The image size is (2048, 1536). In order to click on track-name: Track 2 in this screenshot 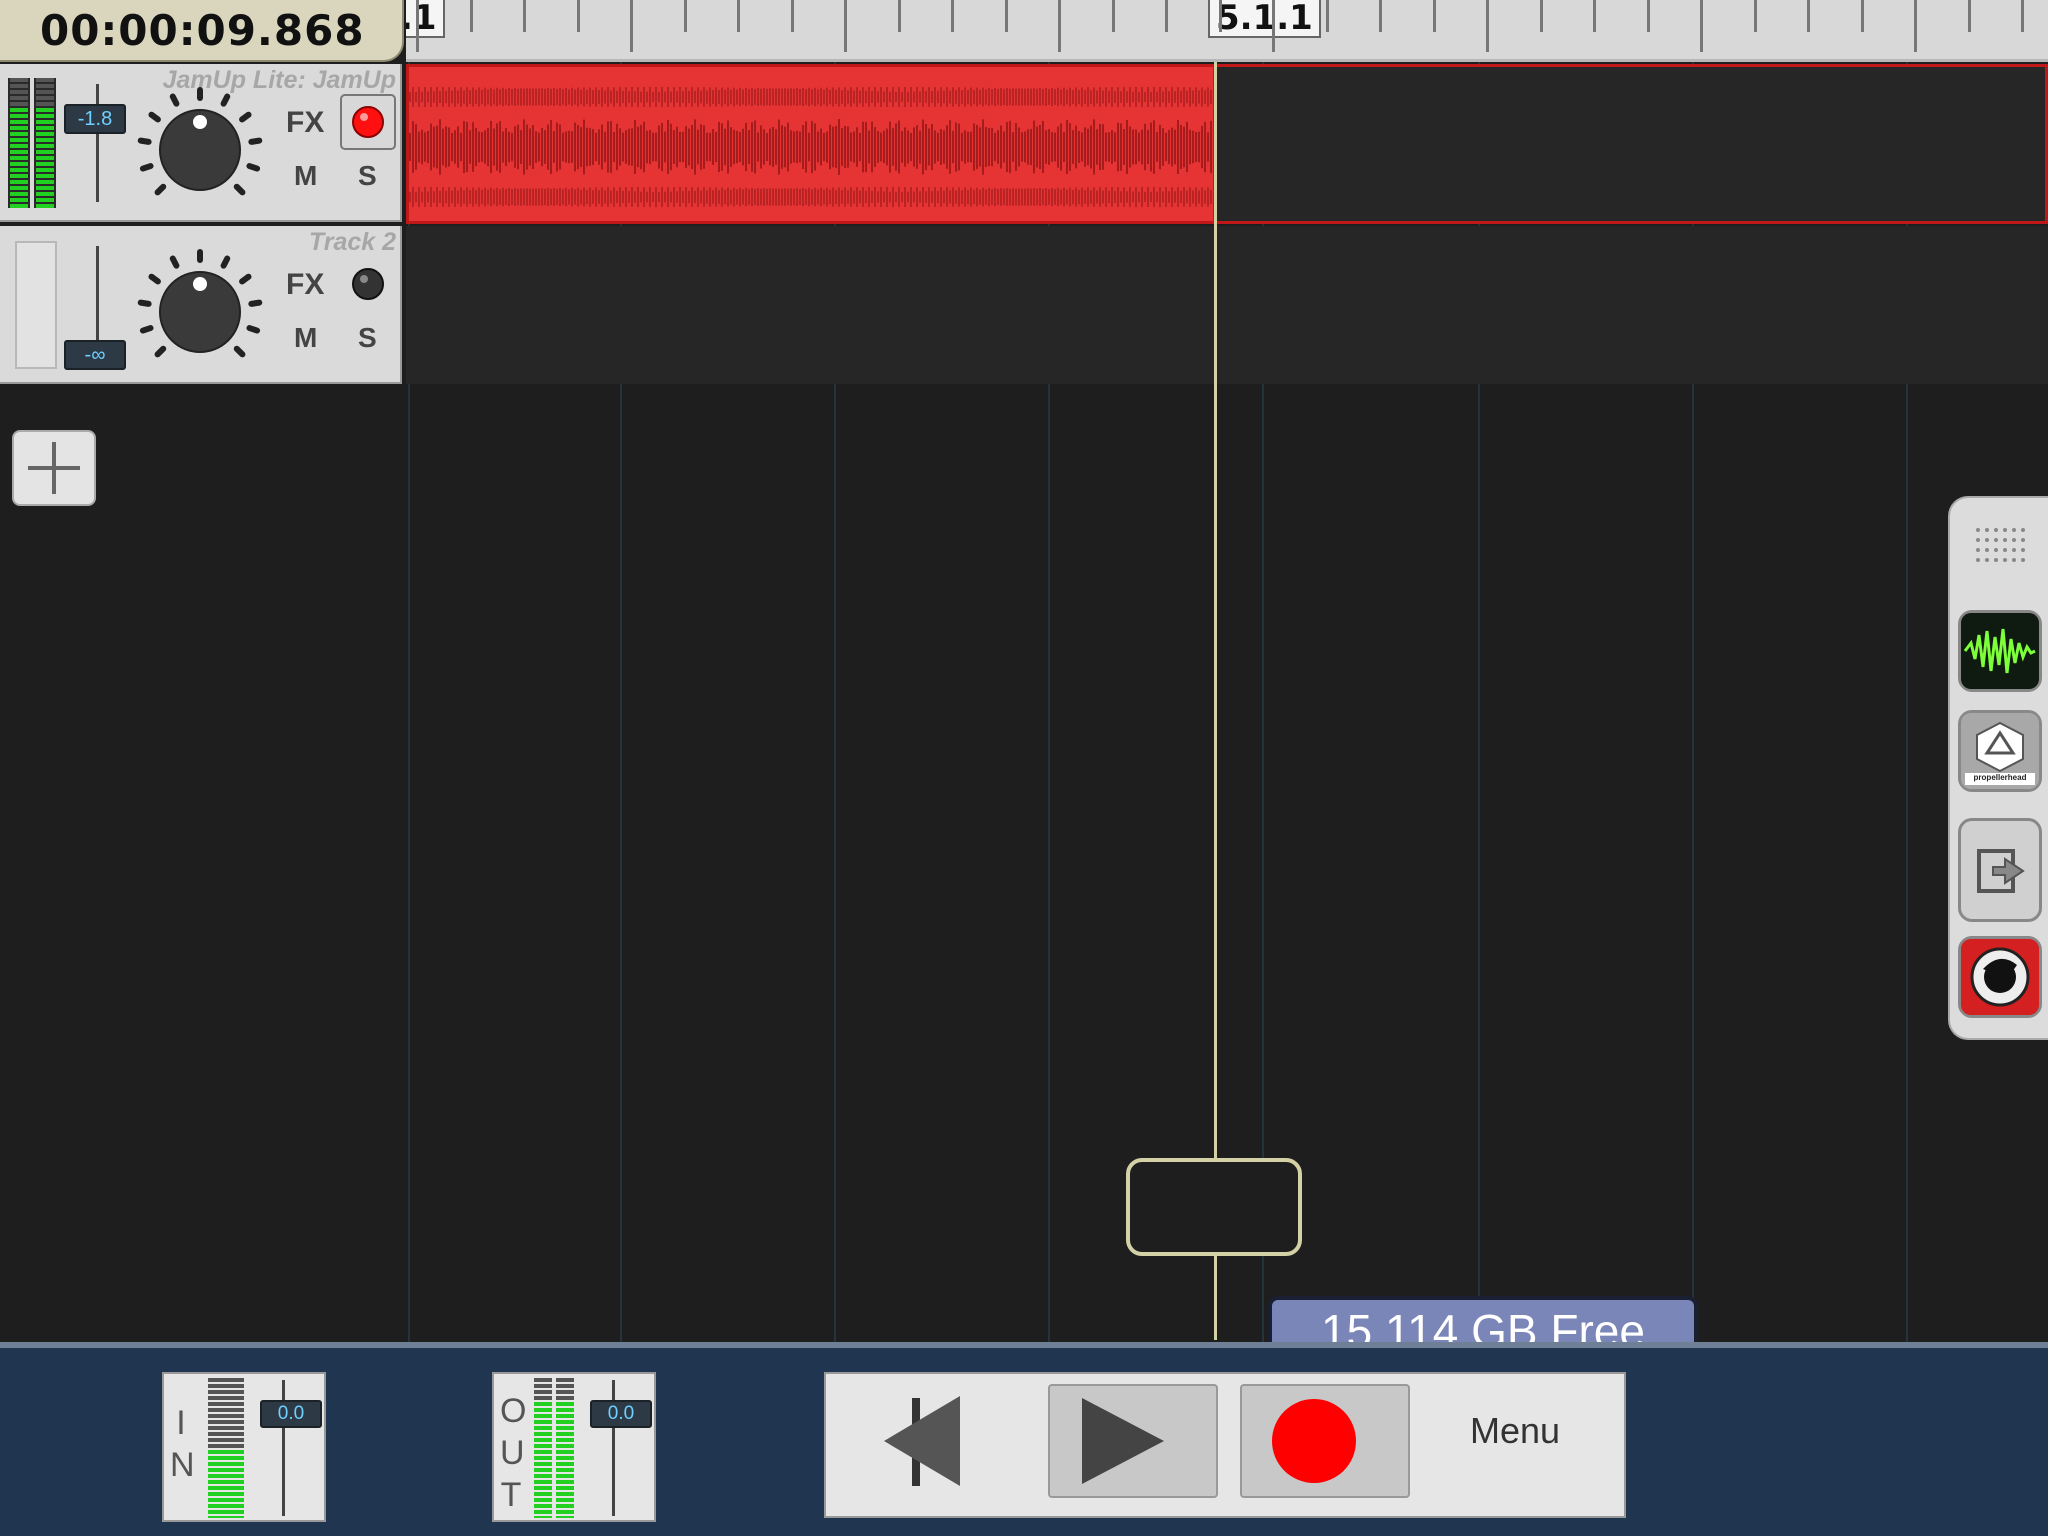, I will do `click(352, 242)`.